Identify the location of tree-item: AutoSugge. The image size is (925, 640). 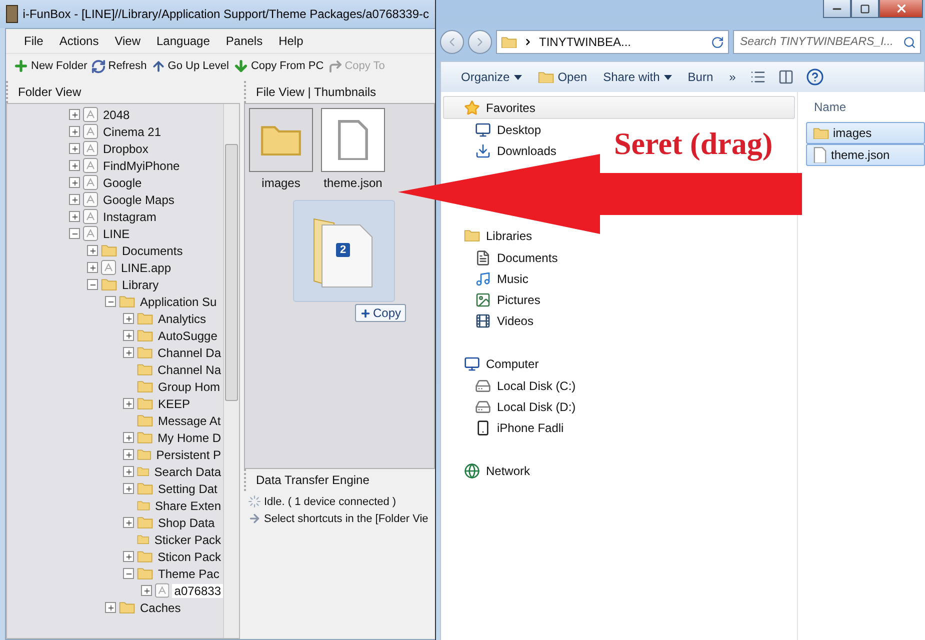
(188, 335).